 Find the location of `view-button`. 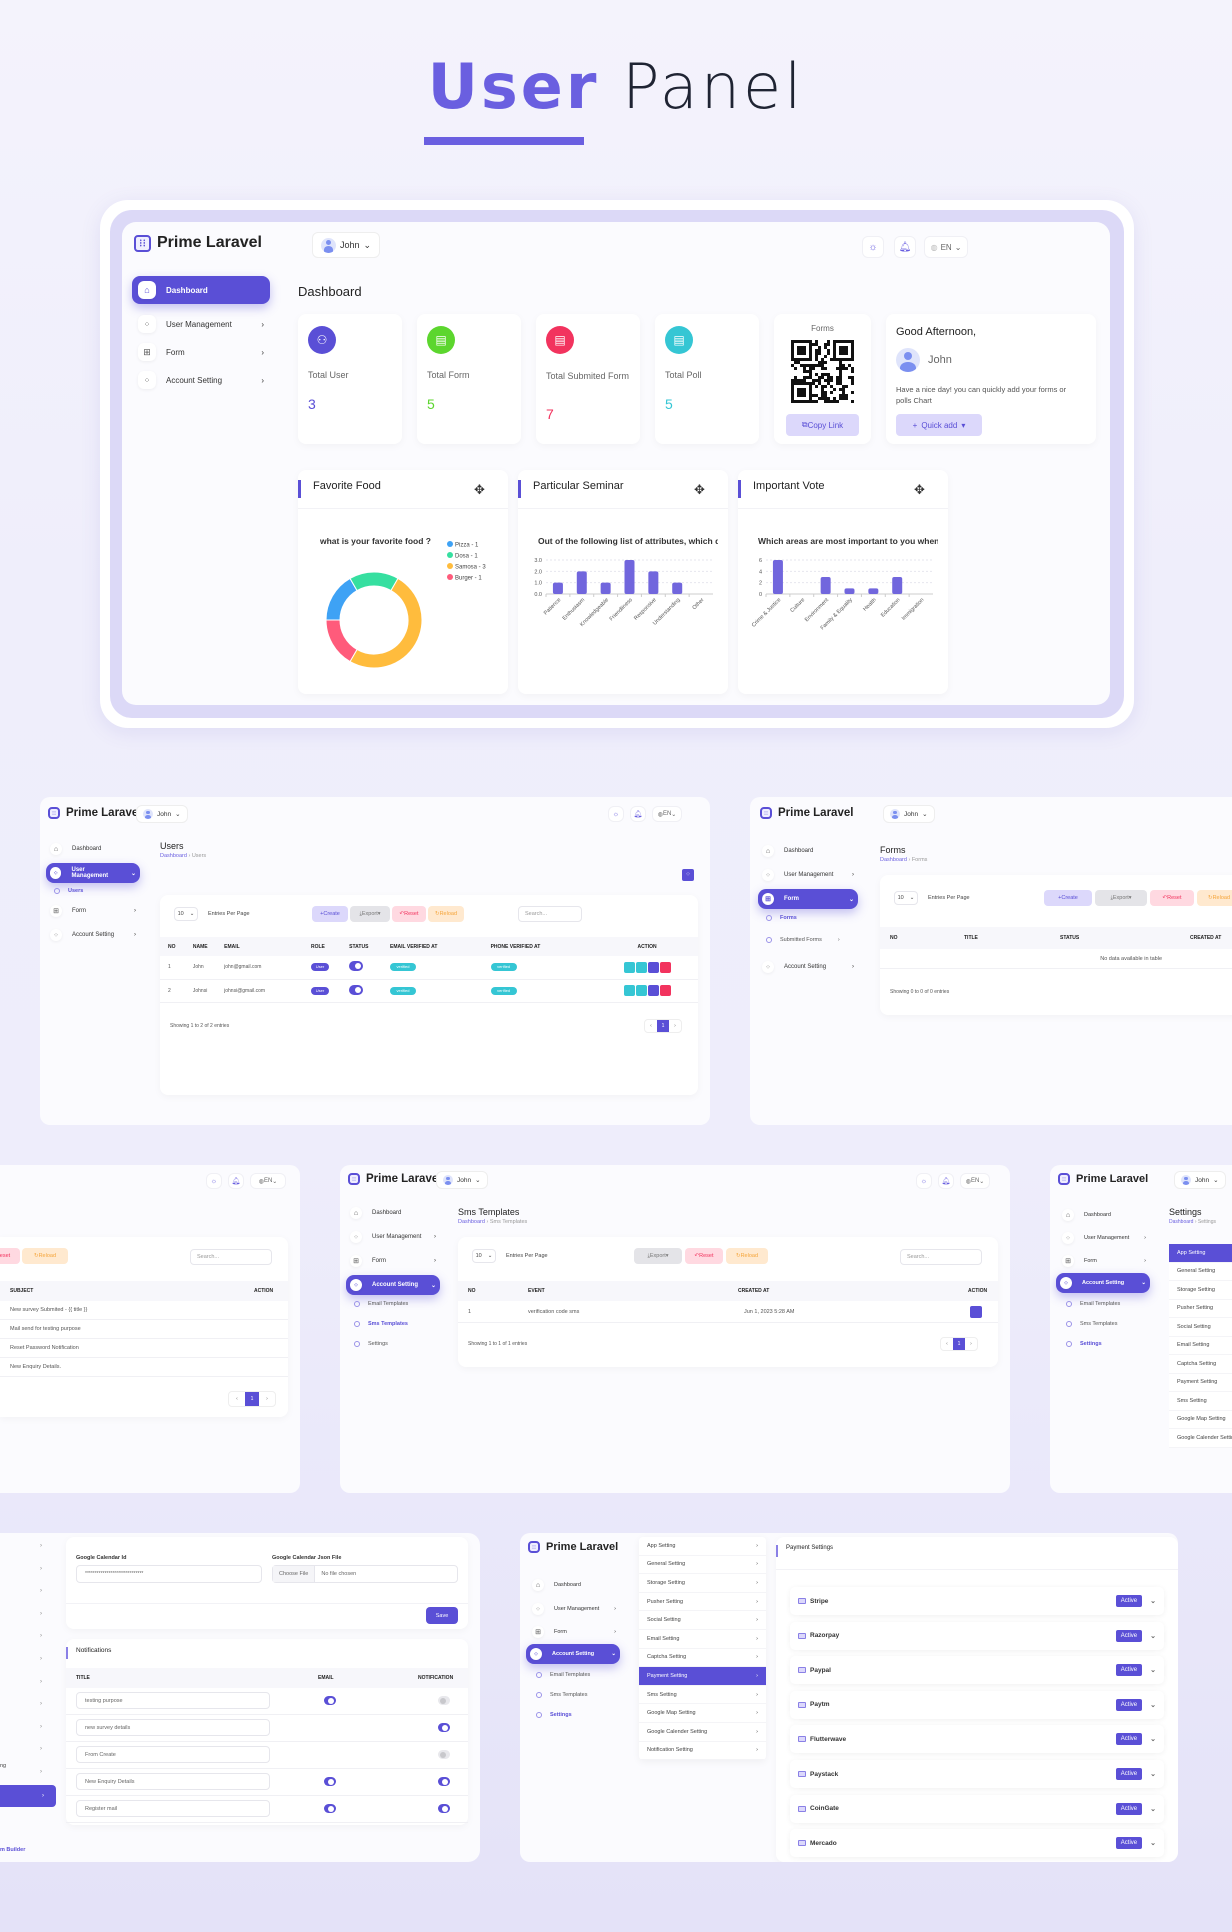

view-button is located at coordinates (630, 990).